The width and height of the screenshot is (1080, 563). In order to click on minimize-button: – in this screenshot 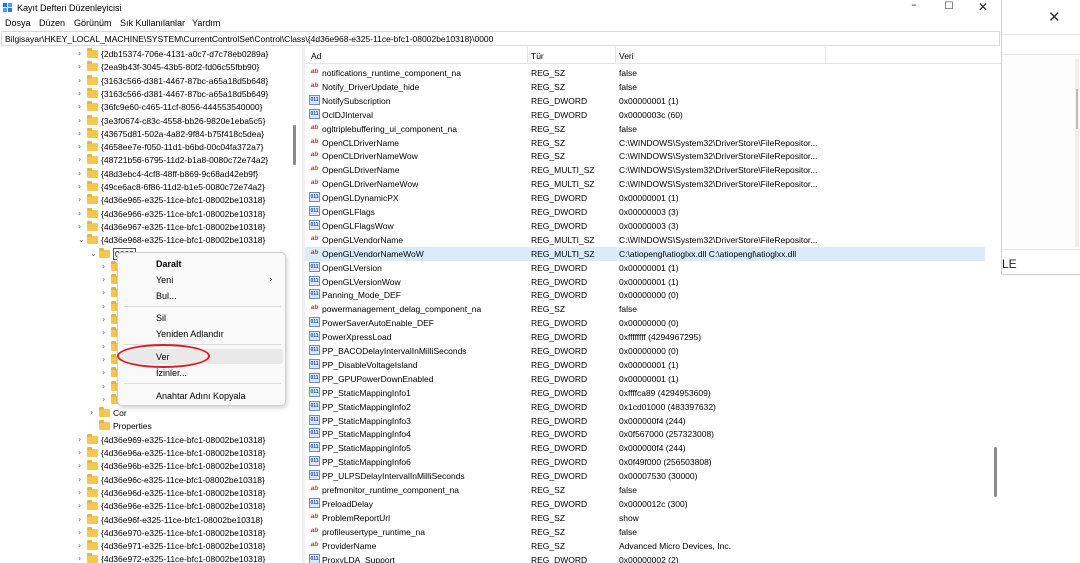, I will do `click(914, 7)`.